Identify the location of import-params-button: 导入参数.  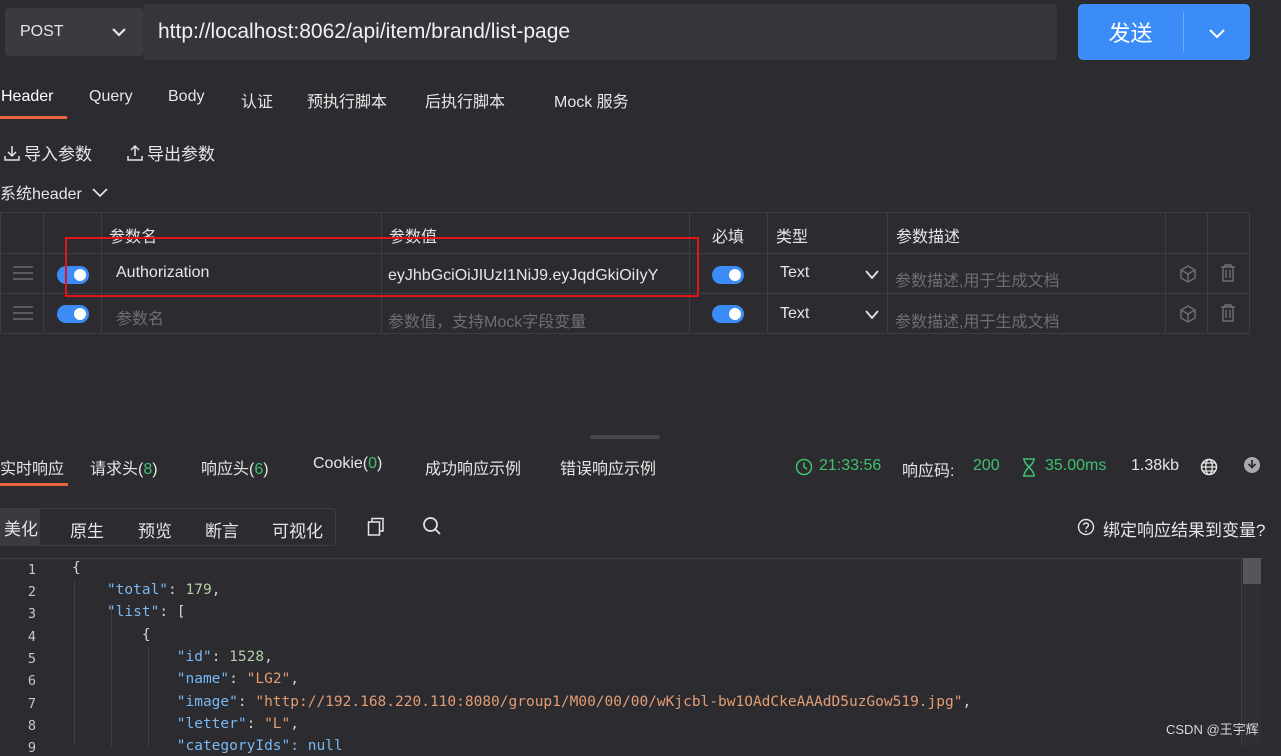
(47, 152).